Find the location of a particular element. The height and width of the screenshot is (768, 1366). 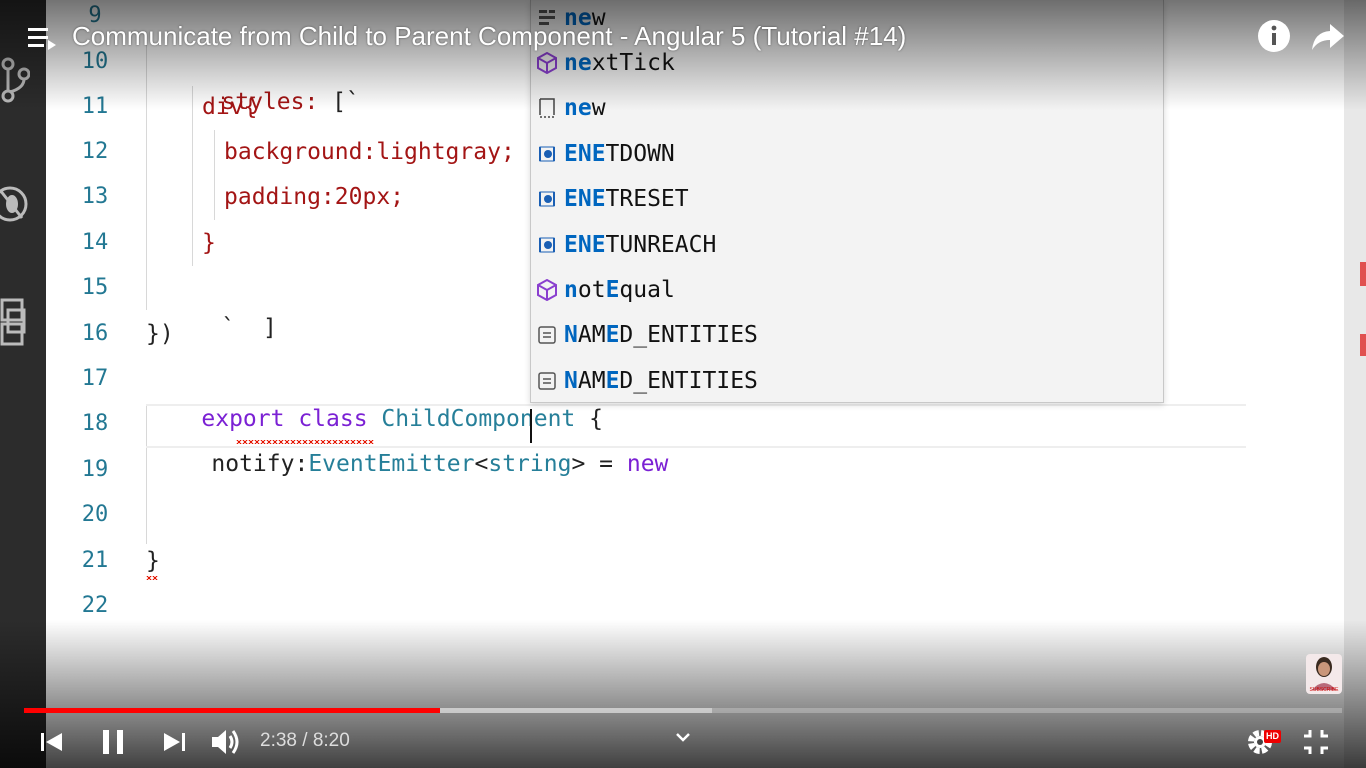

suggestion-match: ne is located at coordinates (578, 108).